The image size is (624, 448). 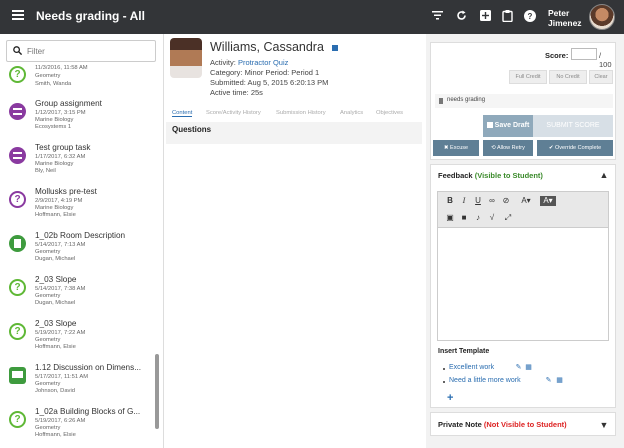 What do you see at coordinates (53, 84) in the screenshot?
I see `item-person: Smith, Wanda` at bounding box center [53, 84].